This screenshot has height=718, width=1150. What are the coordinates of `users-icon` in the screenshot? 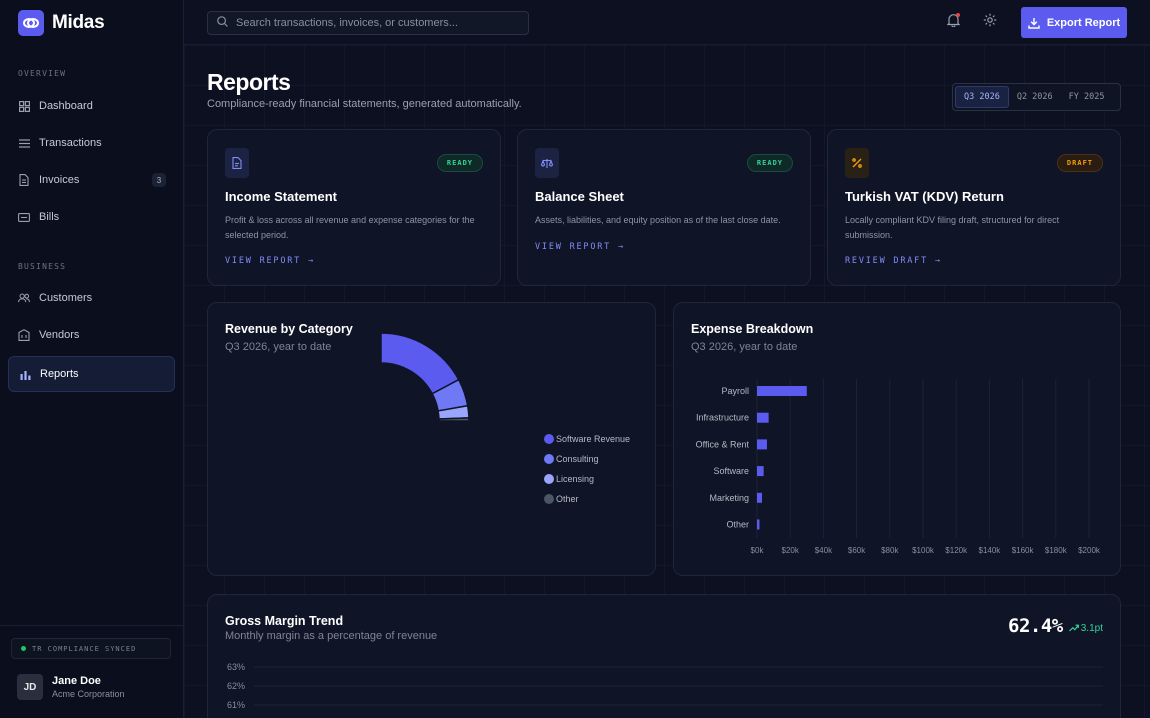 It's located at (24, 298).